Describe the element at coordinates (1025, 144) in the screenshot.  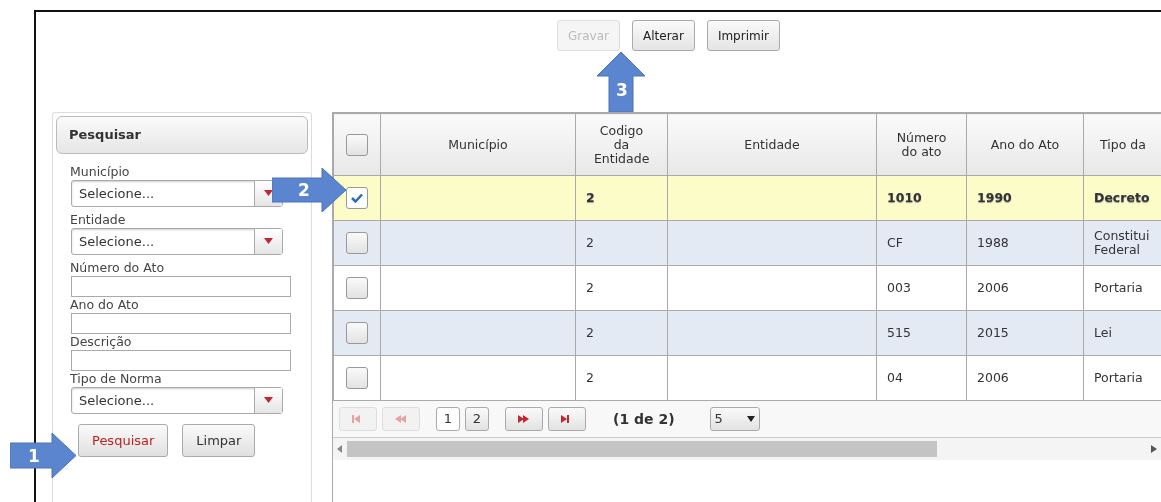
I see `column-header: Ano do Ato` at that location.